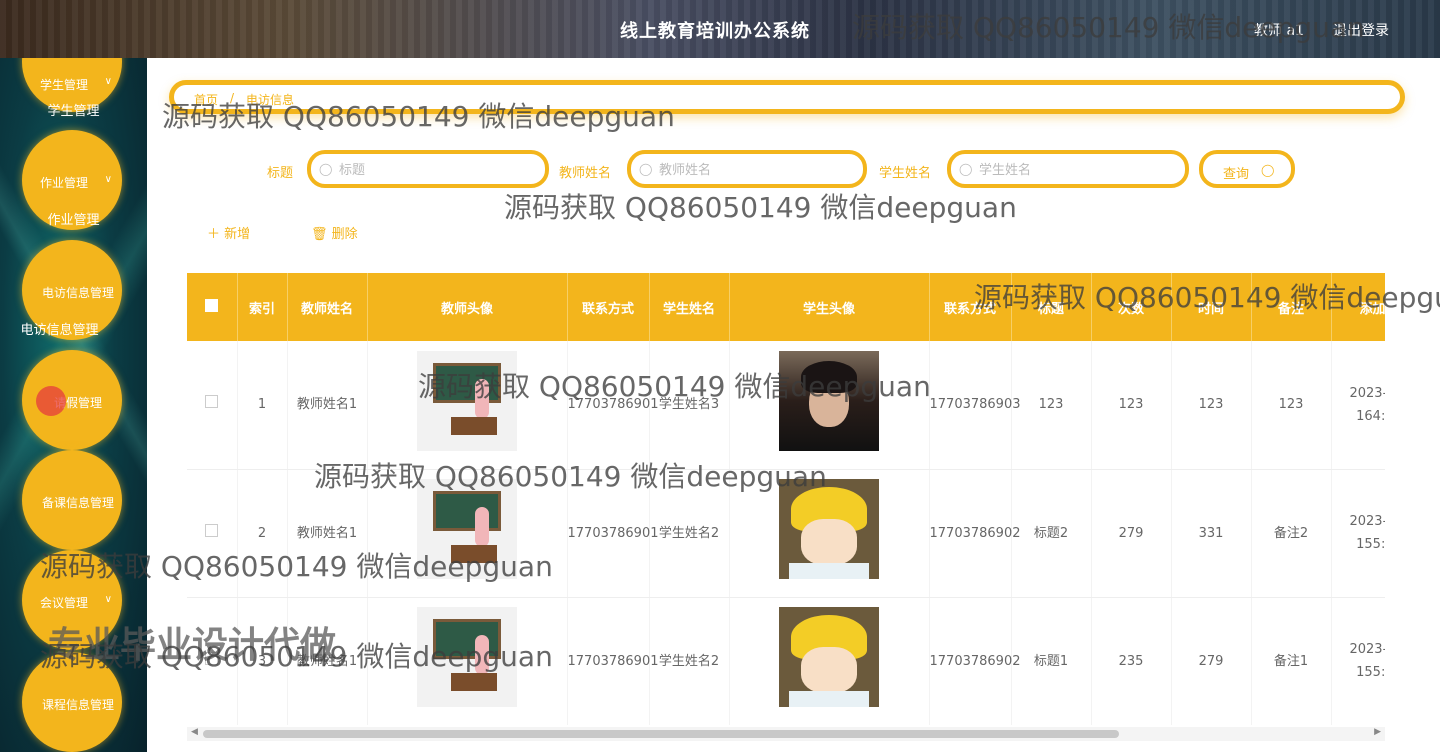 This screenshot has height=752, width=1440. I want to click on sidebar-item-meeting-management: 会议管理 ∨, so click(72, 600).